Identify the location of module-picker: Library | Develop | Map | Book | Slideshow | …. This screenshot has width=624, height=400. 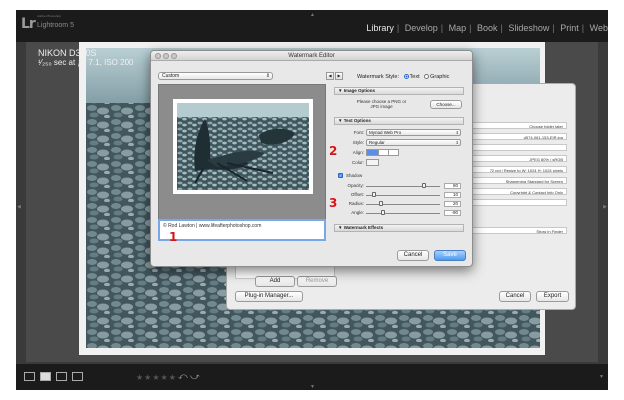
(487, 28).